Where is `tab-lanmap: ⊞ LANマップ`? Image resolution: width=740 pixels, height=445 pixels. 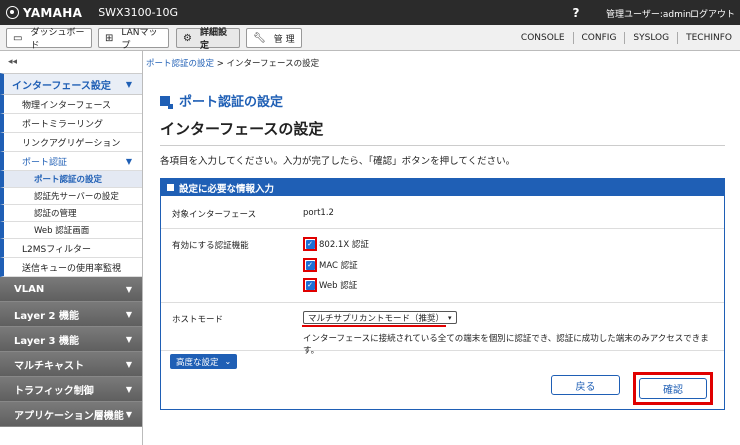 tab-lanmap: ⊞ LANマップ is located at coordinates (133, 39).